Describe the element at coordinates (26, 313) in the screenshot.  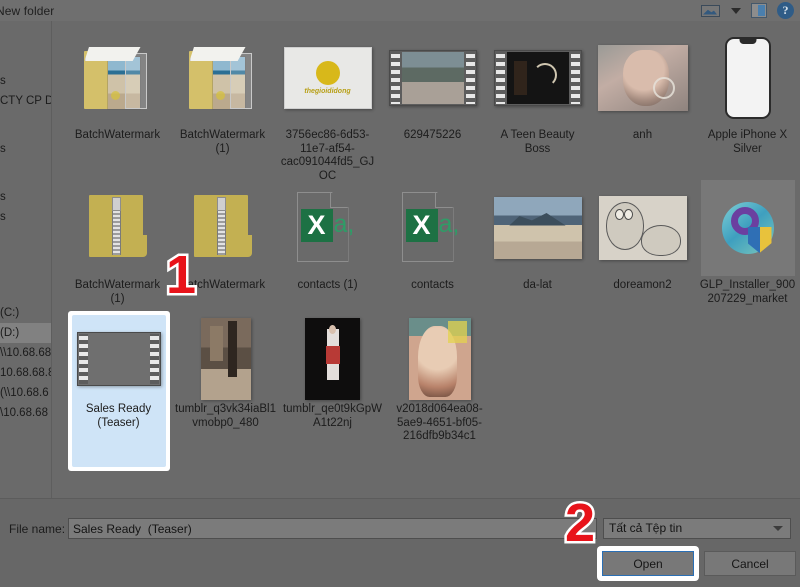
I see `sidebar-item-c-drive: (C:)` at that location.